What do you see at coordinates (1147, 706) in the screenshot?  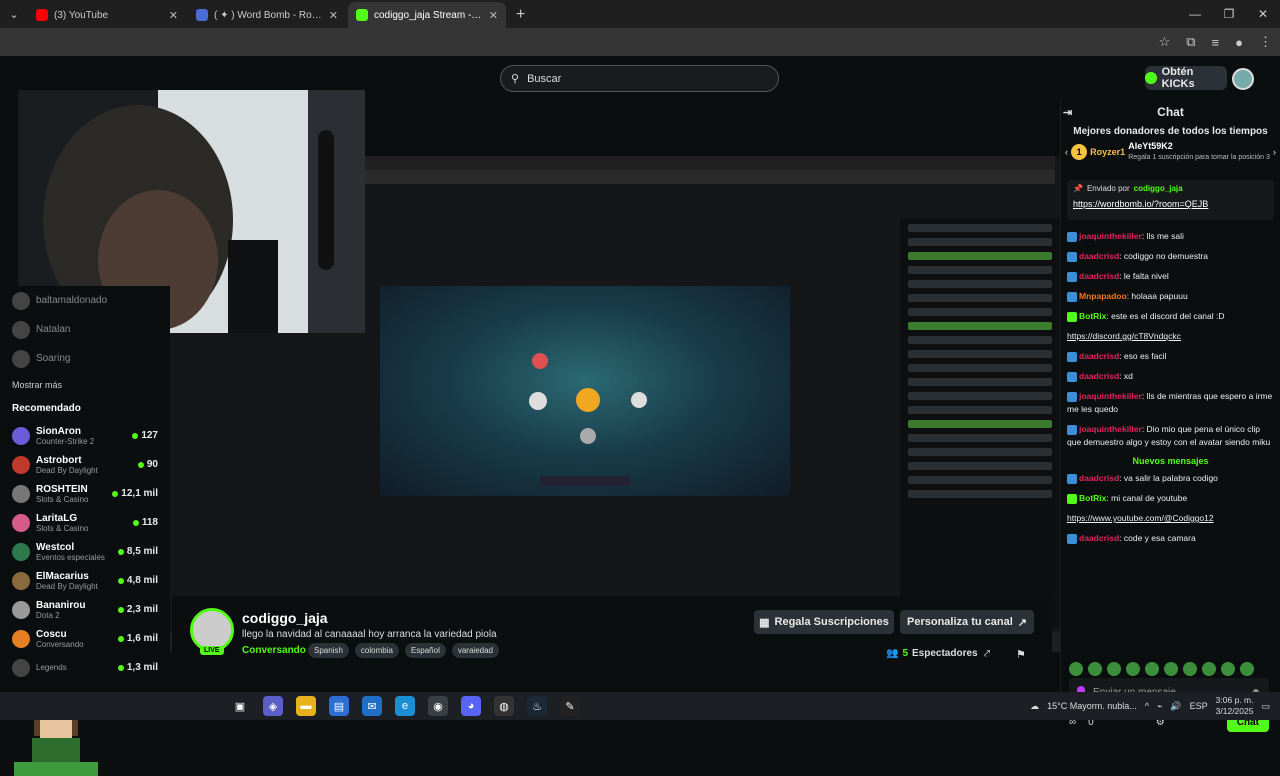 I see `tray-chevron-icon: ^` at bounding box center [1147, 706].